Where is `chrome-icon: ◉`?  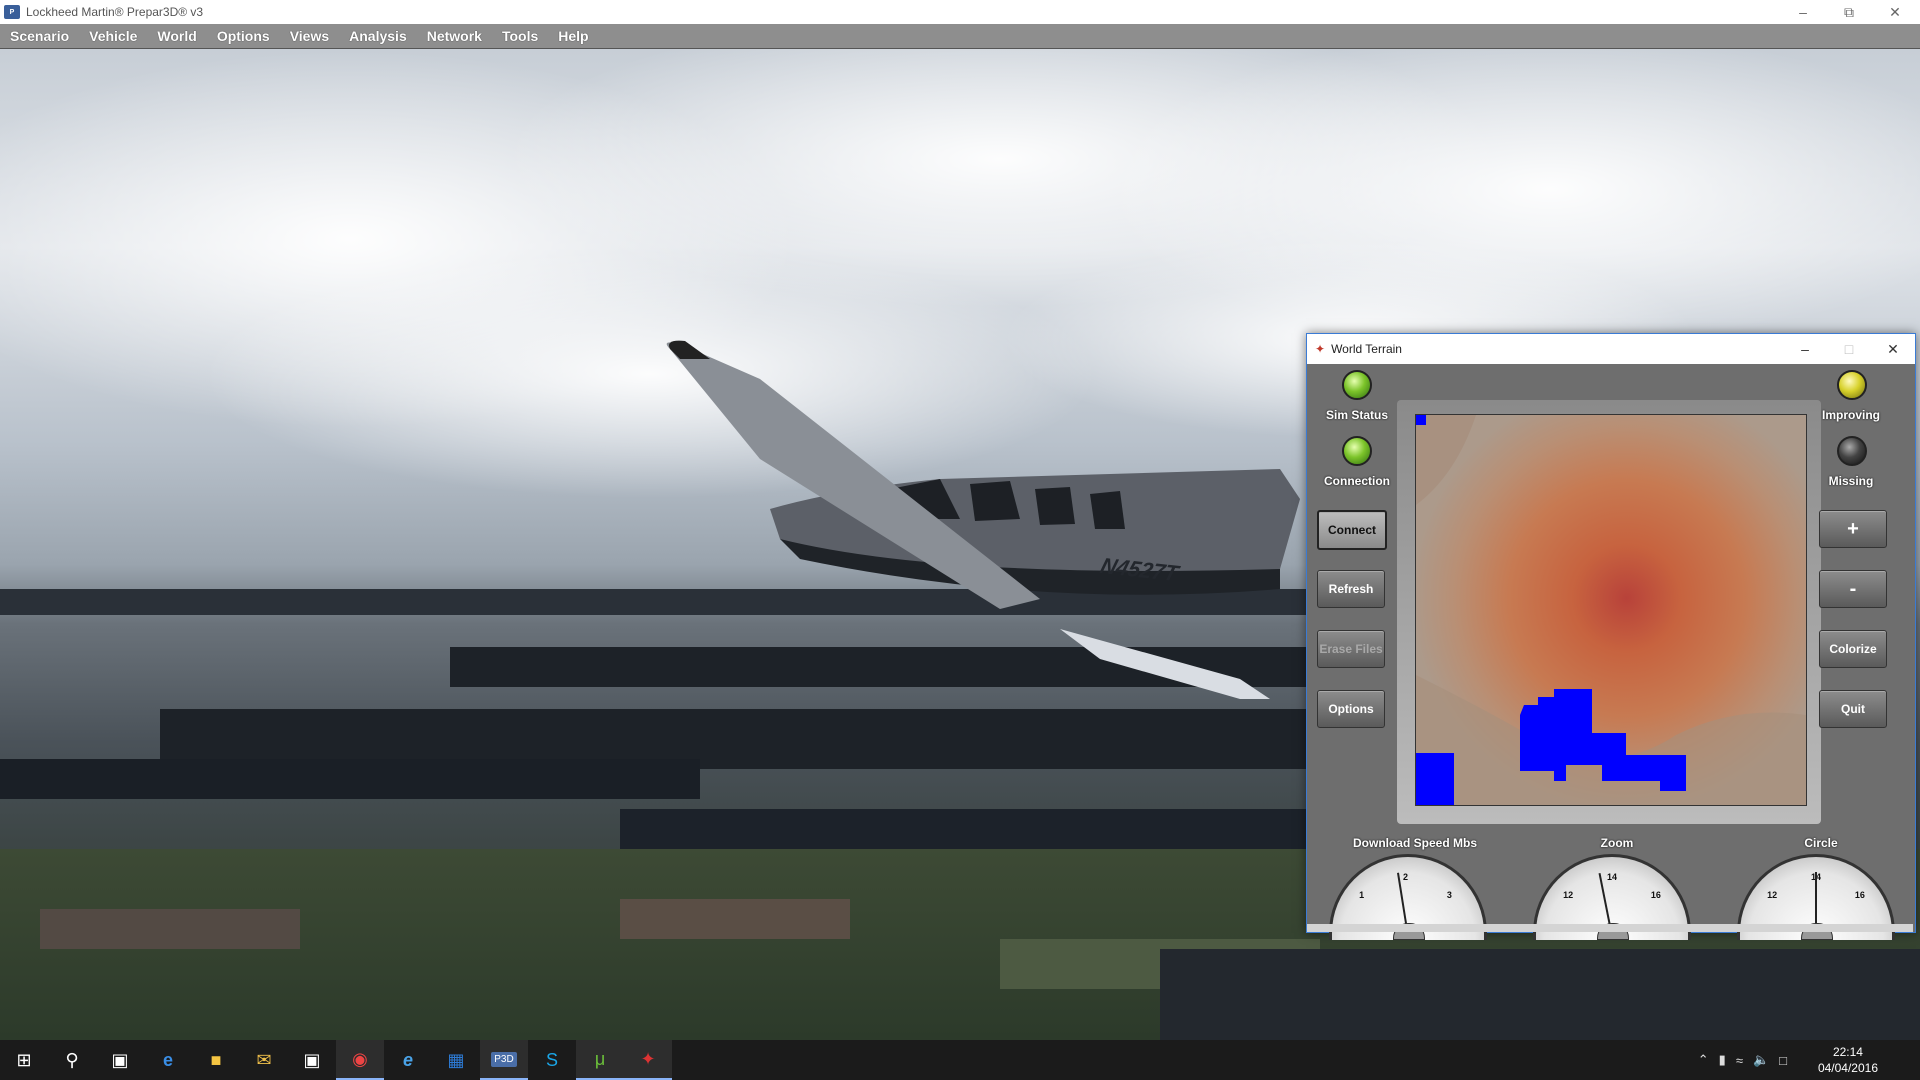 chrome-icon: ◉ is located at coordinates (360, 1060).